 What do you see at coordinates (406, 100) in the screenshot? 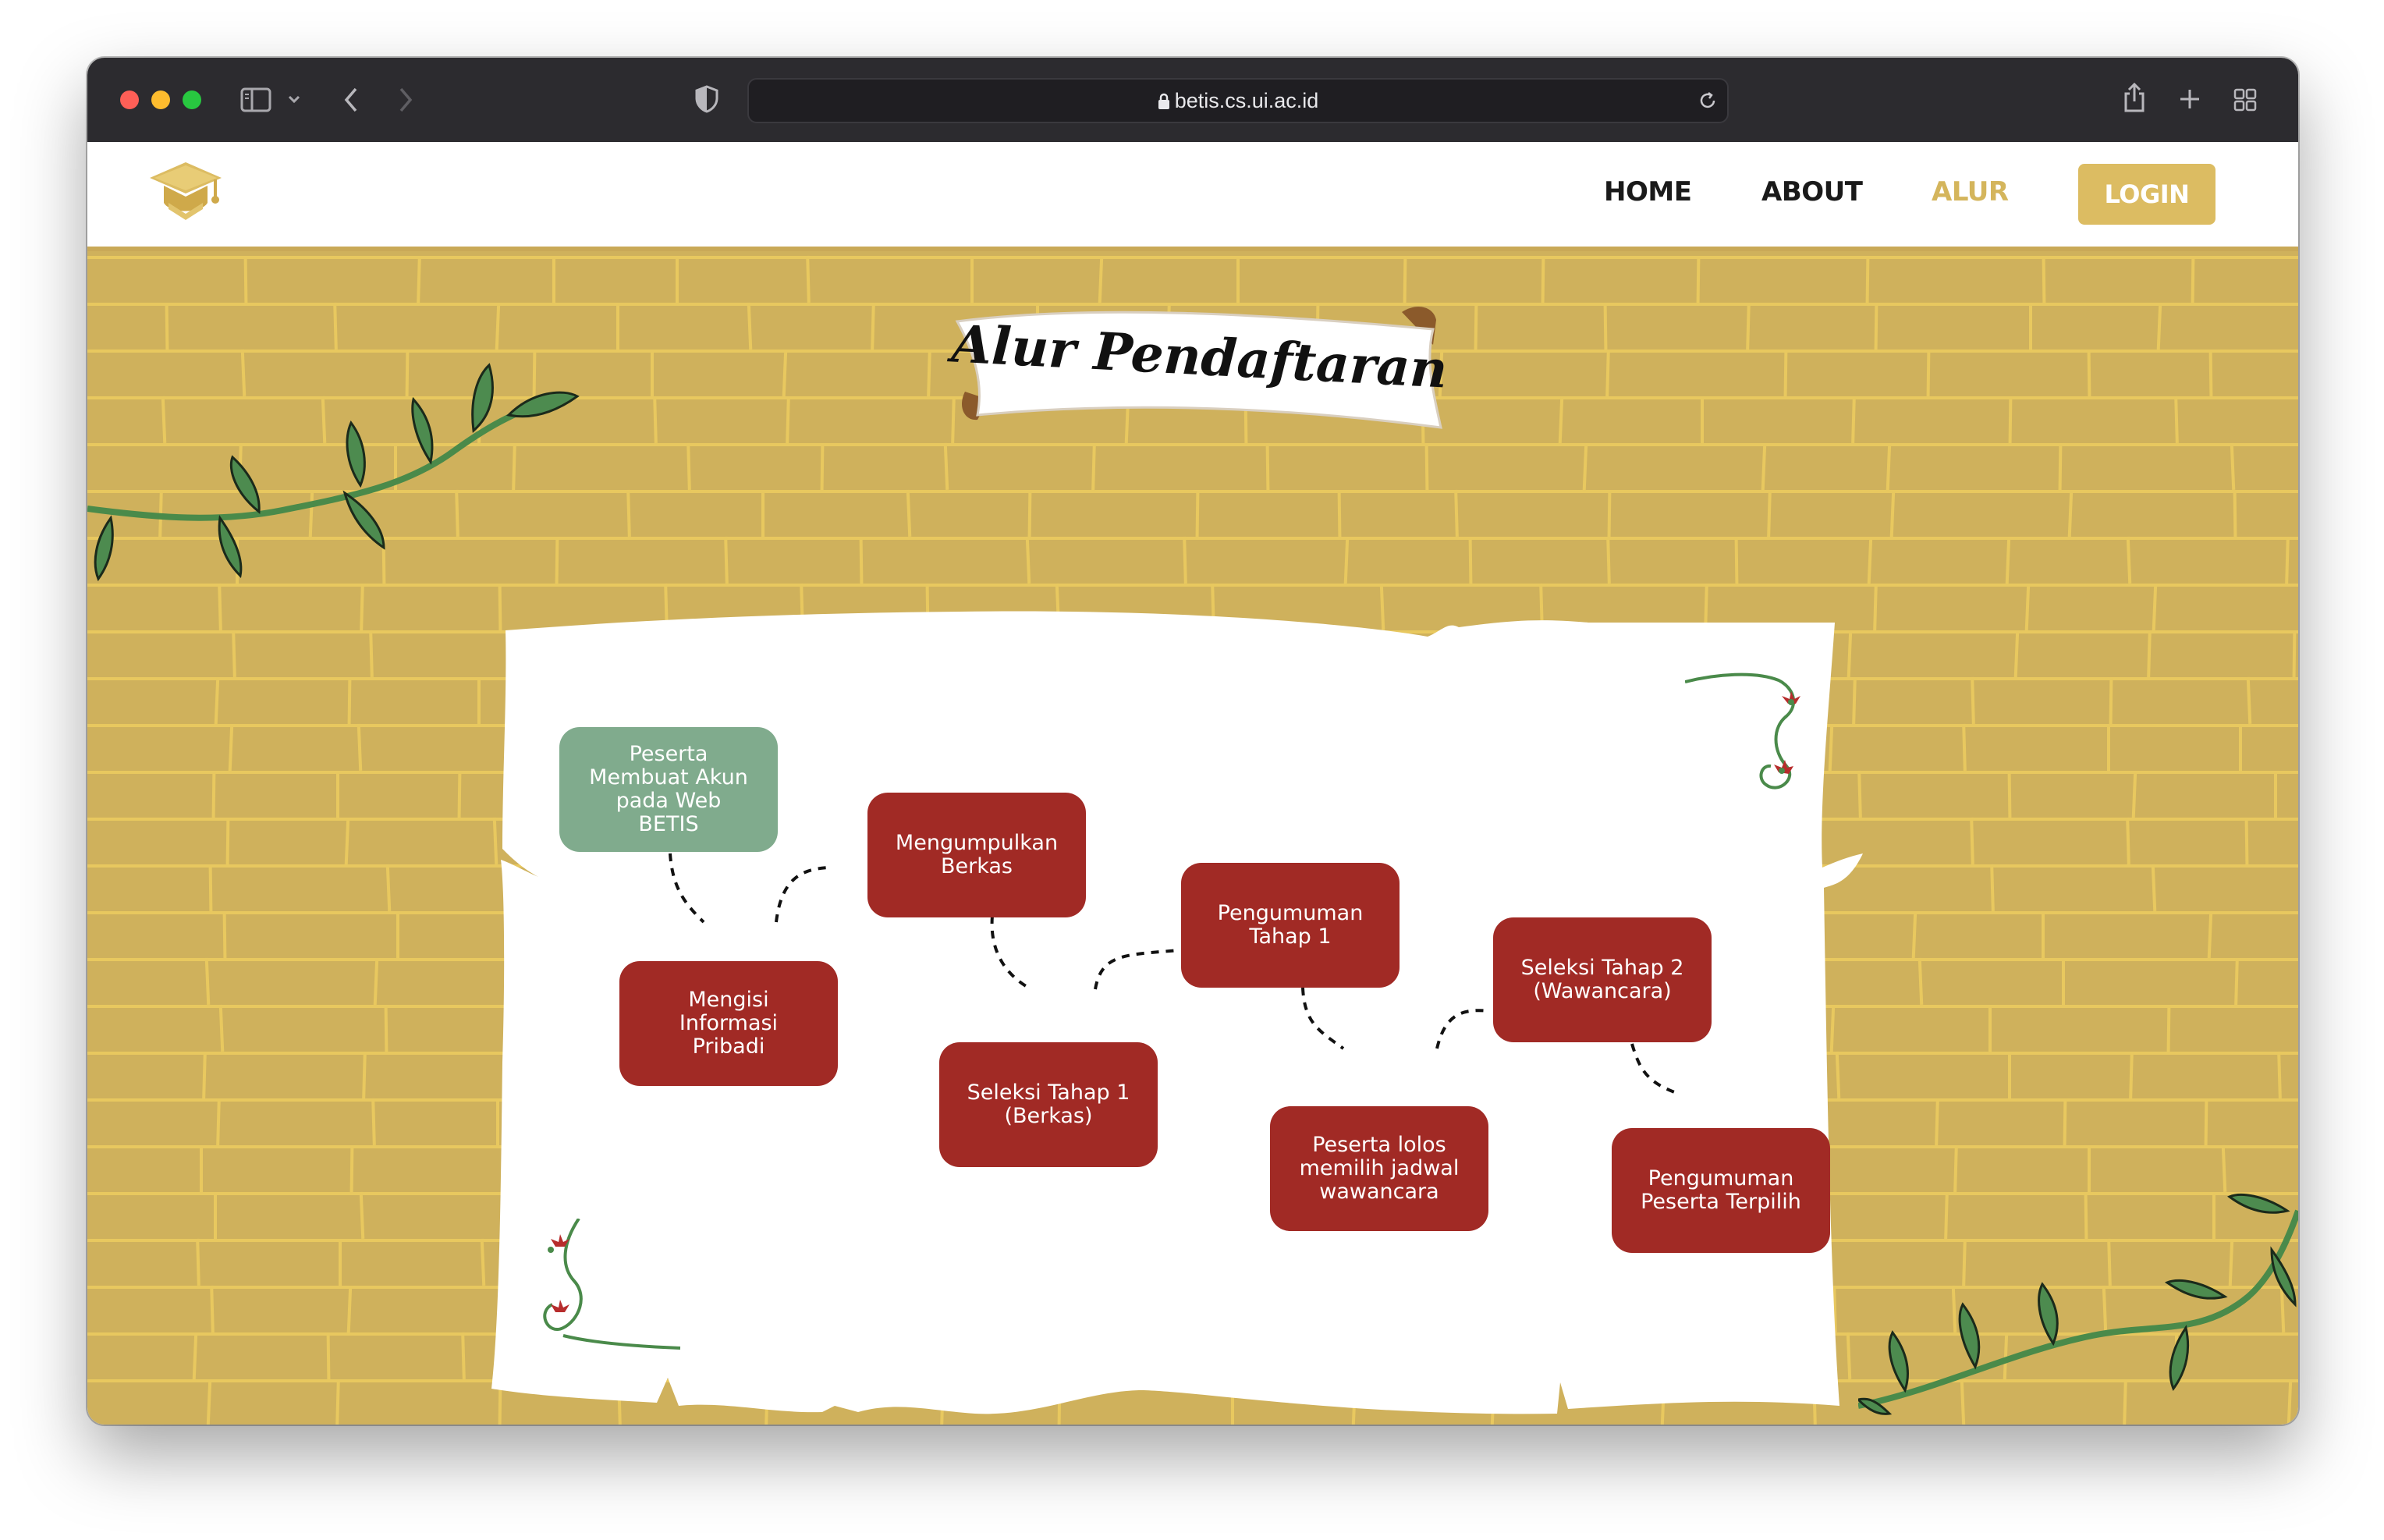
I see `forward-icon` at bounding box center [406, 100].